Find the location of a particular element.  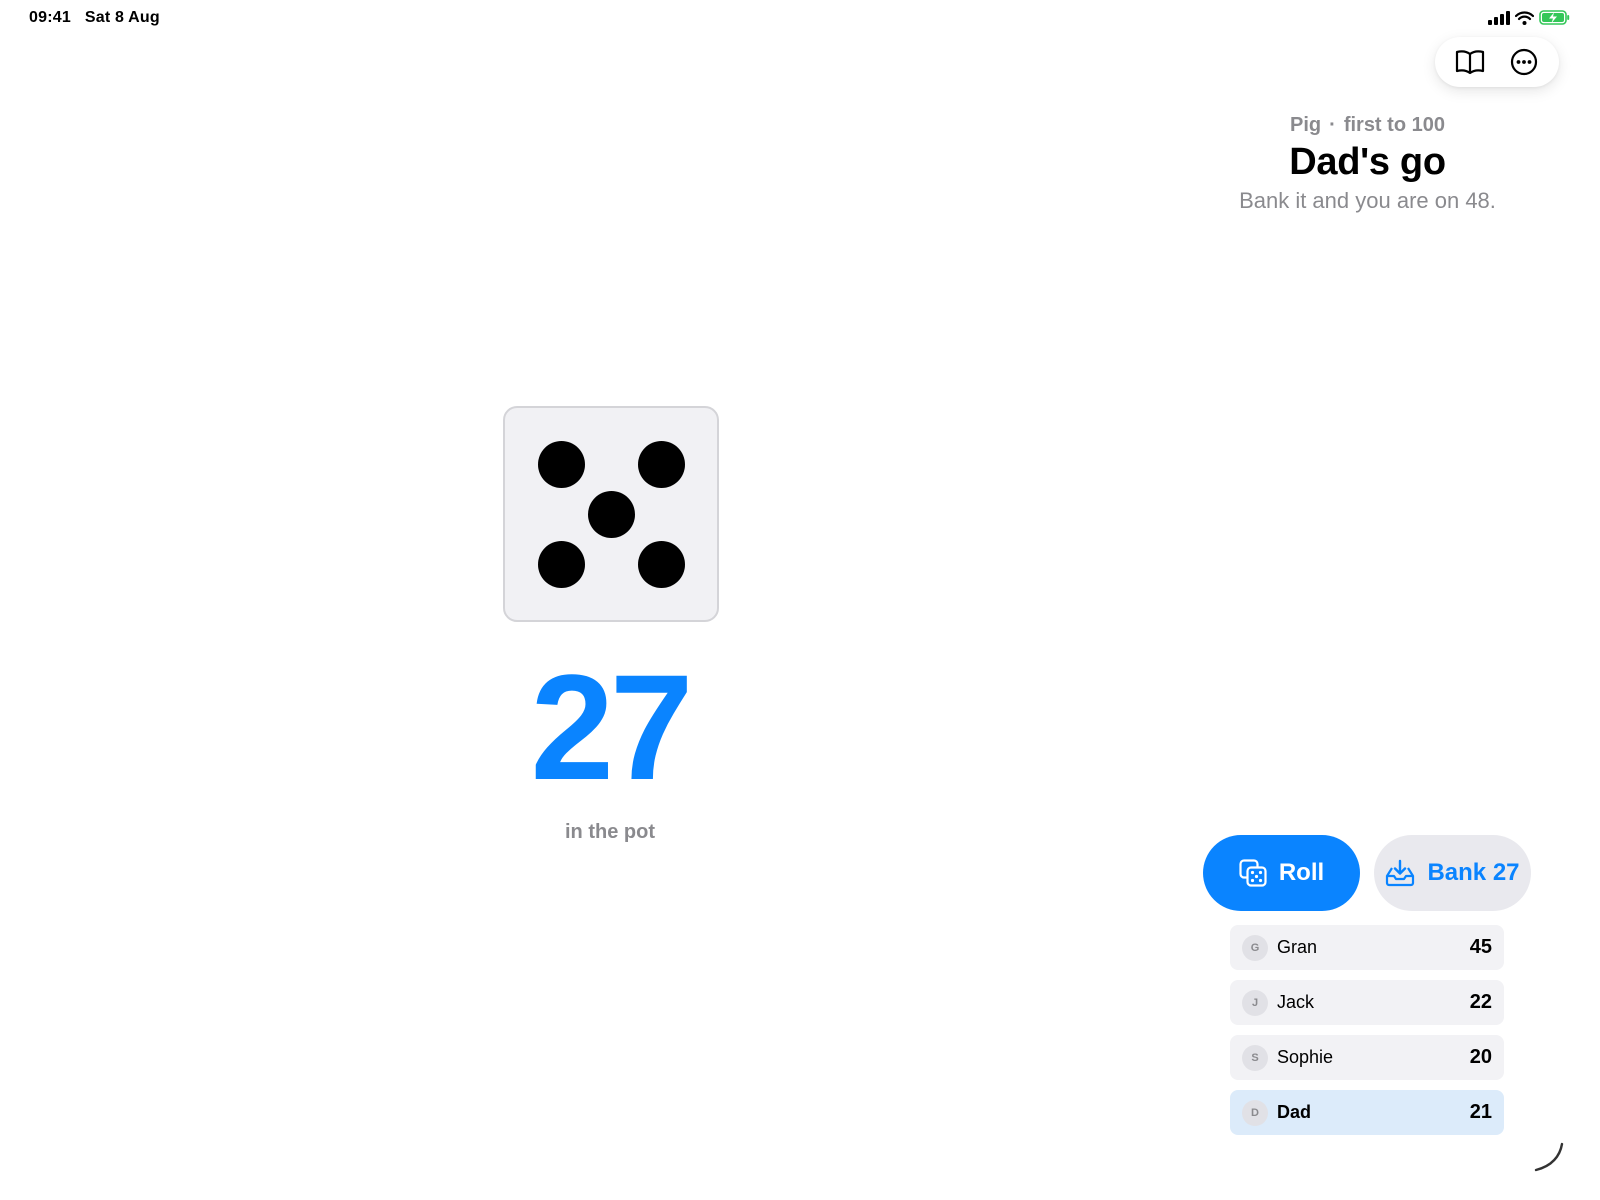

dice-icon is located at coordinates (1253, 873).